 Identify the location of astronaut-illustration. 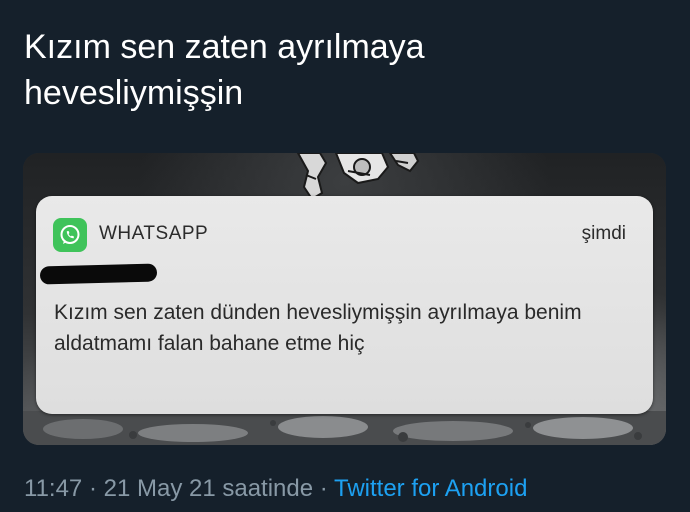
(358, 177).